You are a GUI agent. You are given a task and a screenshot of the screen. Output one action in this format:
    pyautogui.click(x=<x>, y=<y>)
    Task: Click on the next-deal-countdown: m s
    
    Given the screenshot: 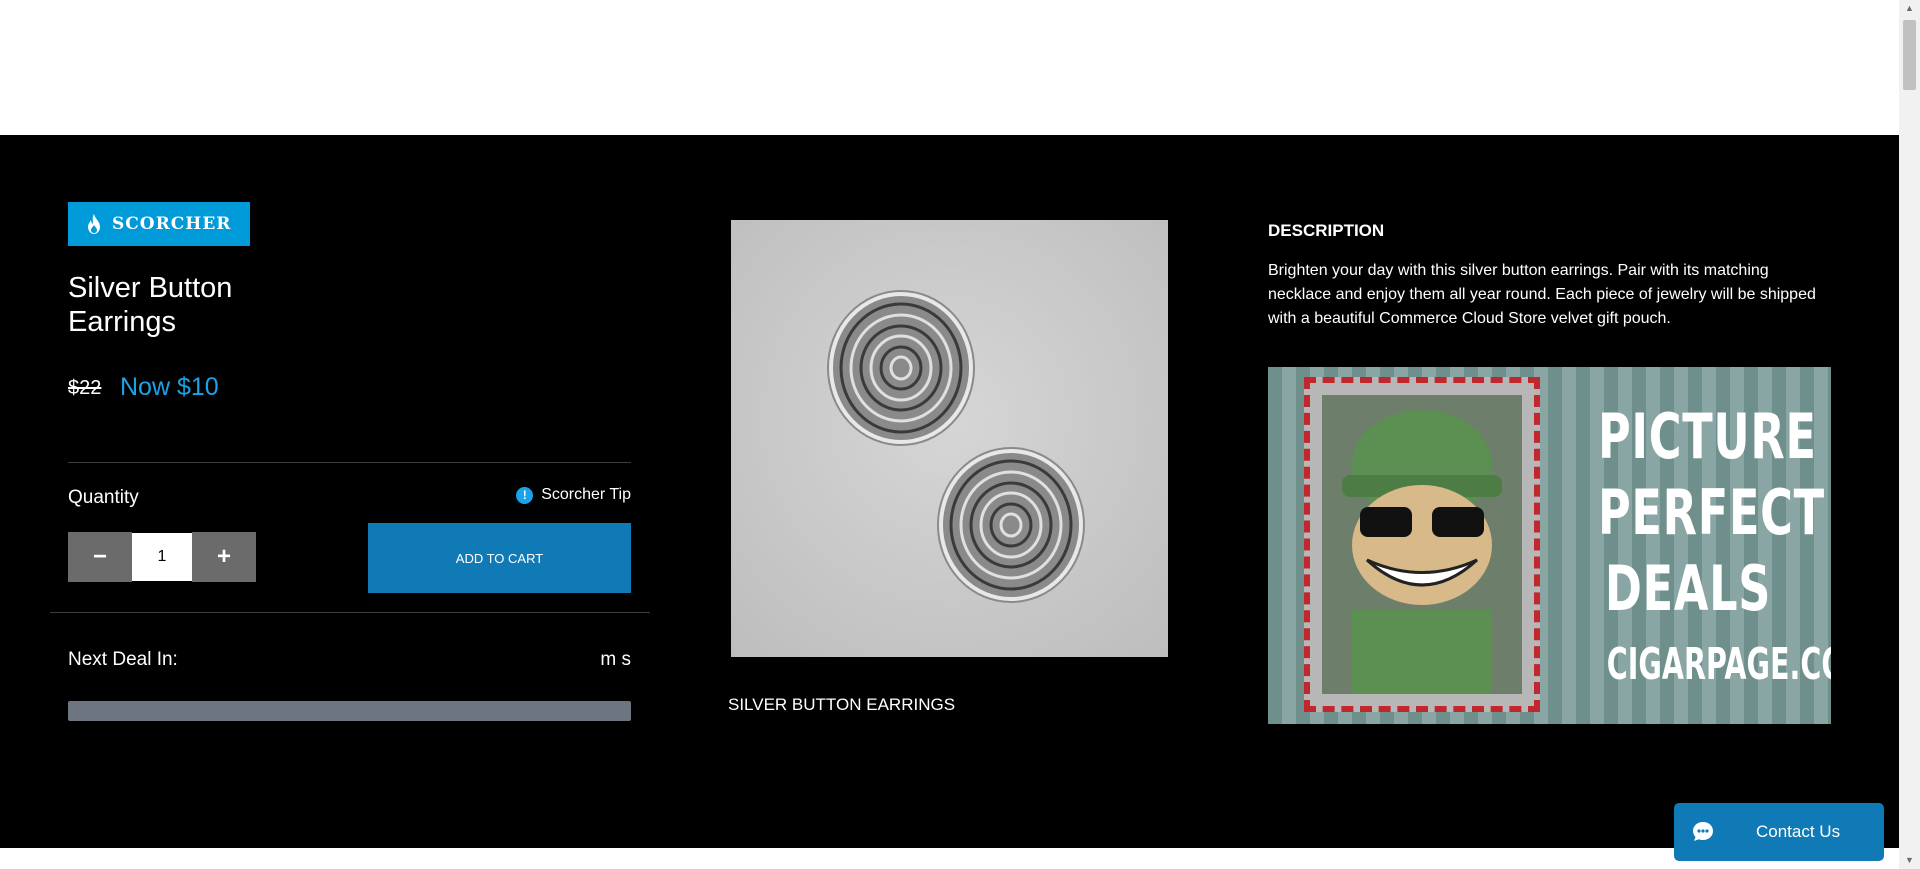 What is the action you would take?
    pyautogui.click(x=615, y=659)
    